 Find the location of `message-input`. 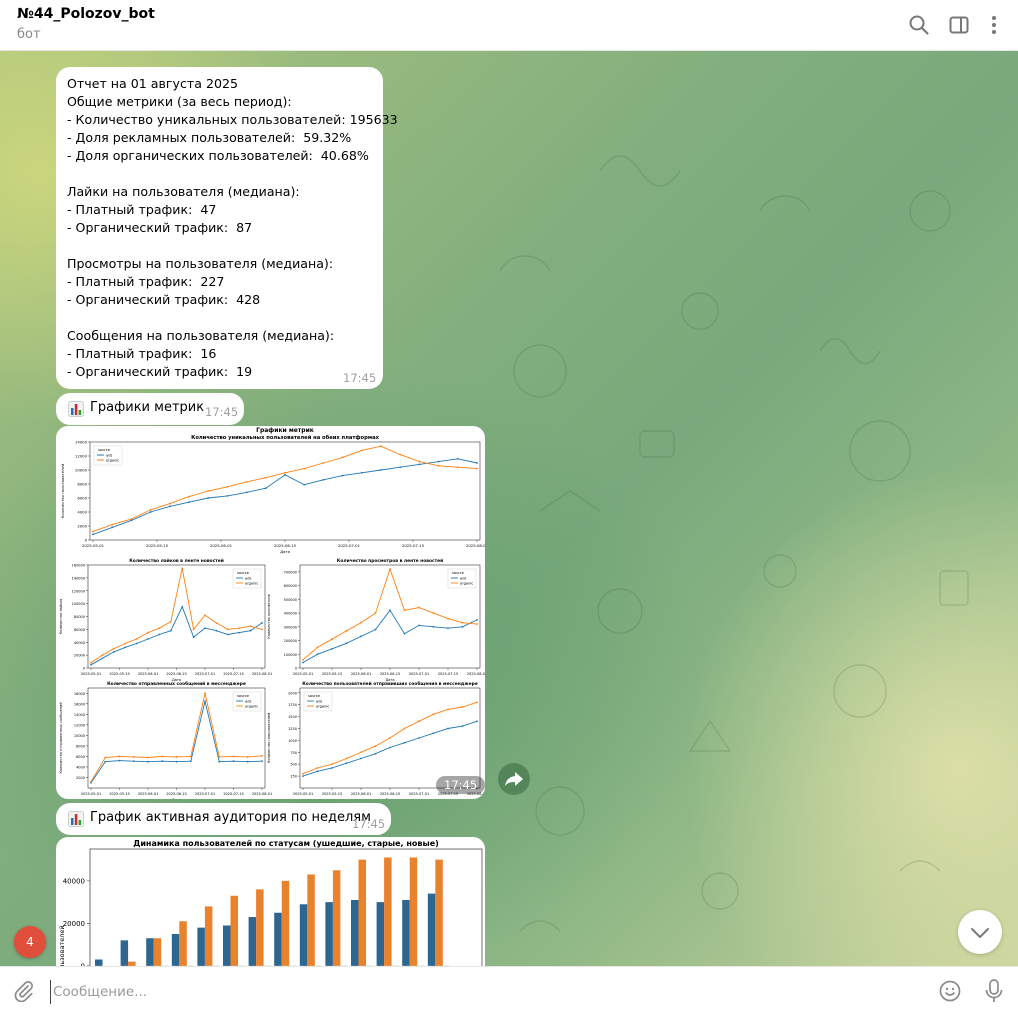

message-input is located at coordinates (482, 992).